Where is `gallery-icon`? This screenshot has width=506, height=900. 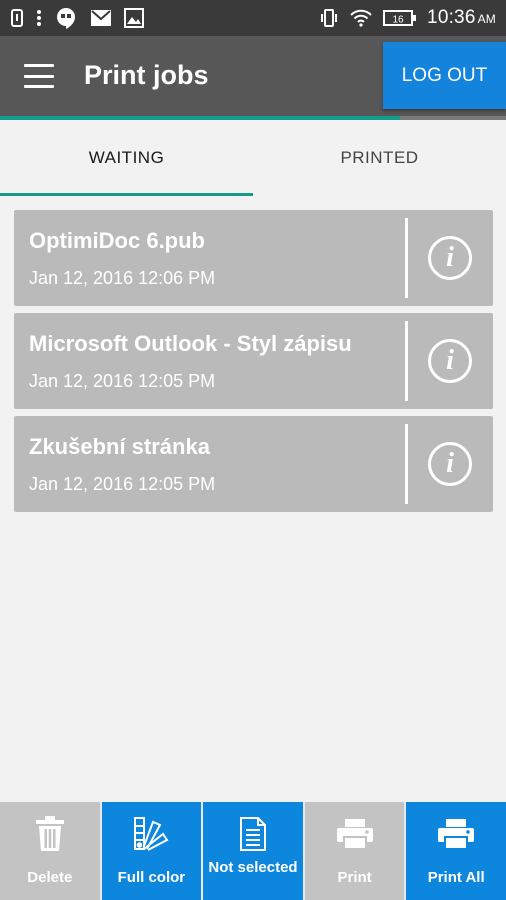 gallery-icon is located at coordinates (134, 18).